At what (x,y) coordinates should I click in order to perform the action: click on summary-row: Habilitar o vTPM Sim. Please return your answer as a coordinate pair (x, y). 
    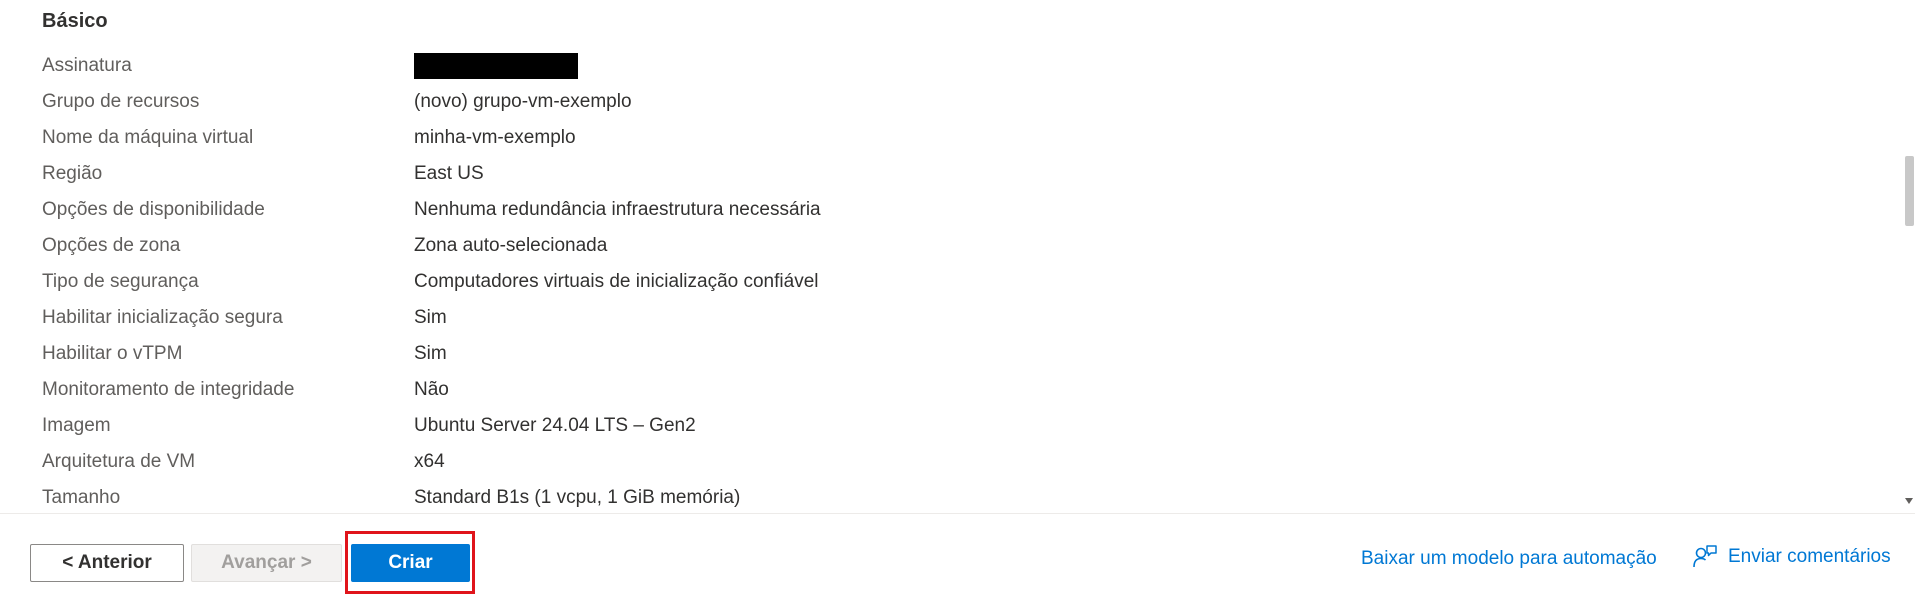
    Looking at the image, I should click on (945, 354).